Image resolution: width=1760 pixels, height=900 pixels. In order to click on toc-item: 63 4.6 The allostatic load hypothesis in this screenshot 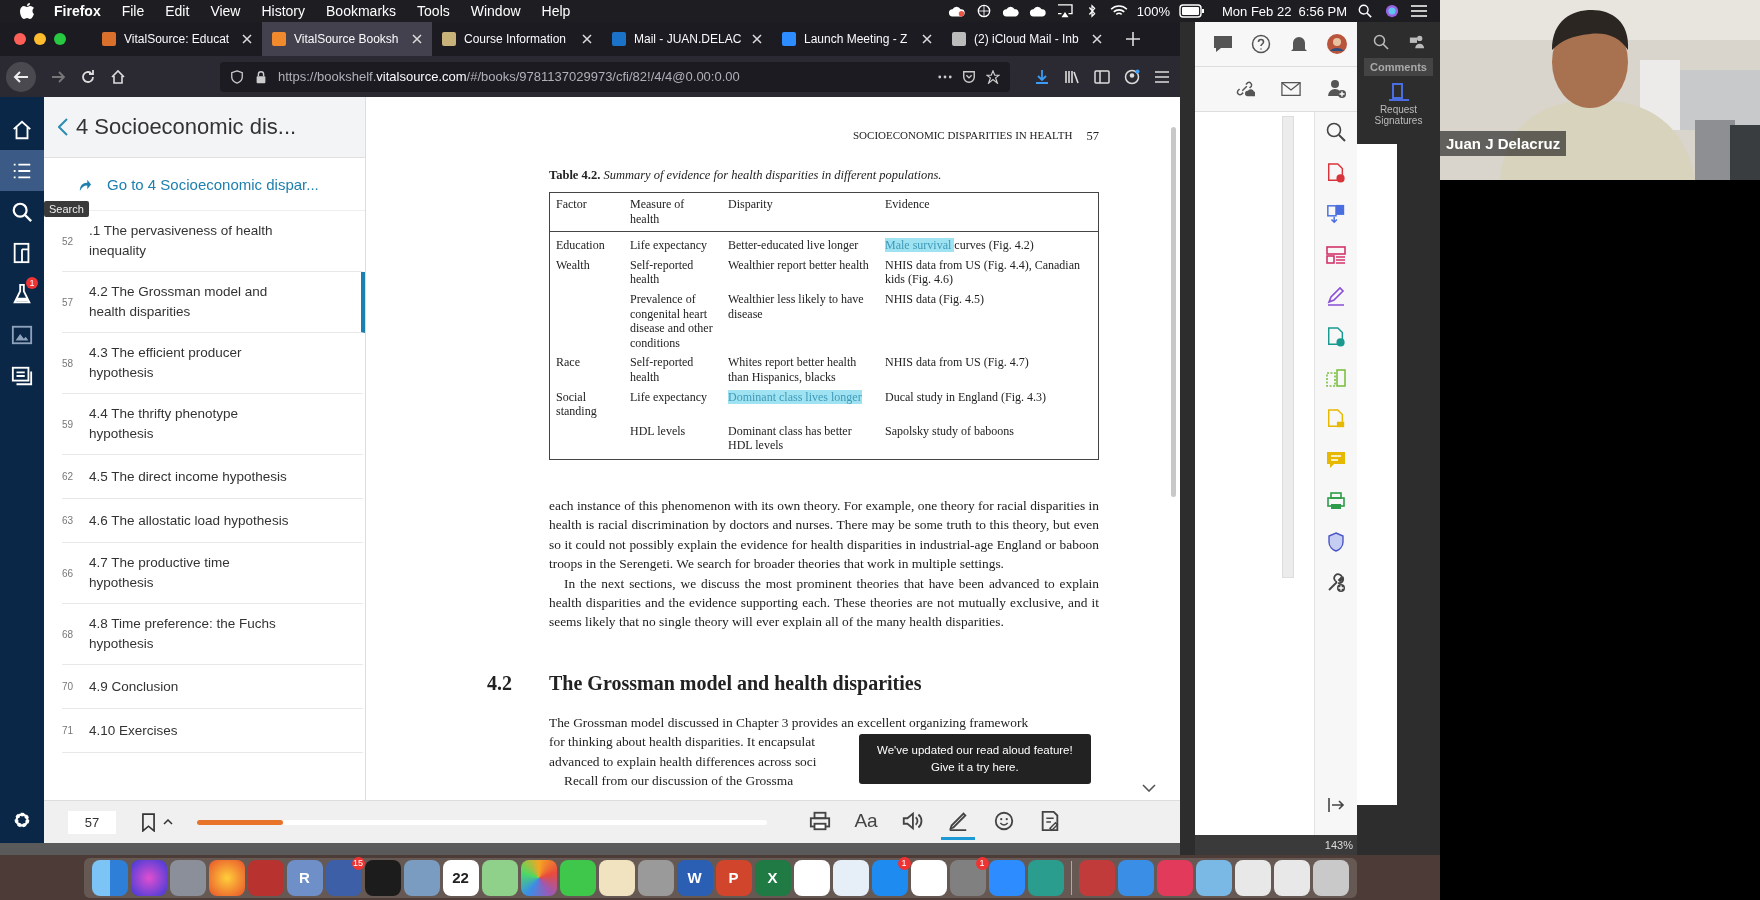, I will do `click(213, 521)`.